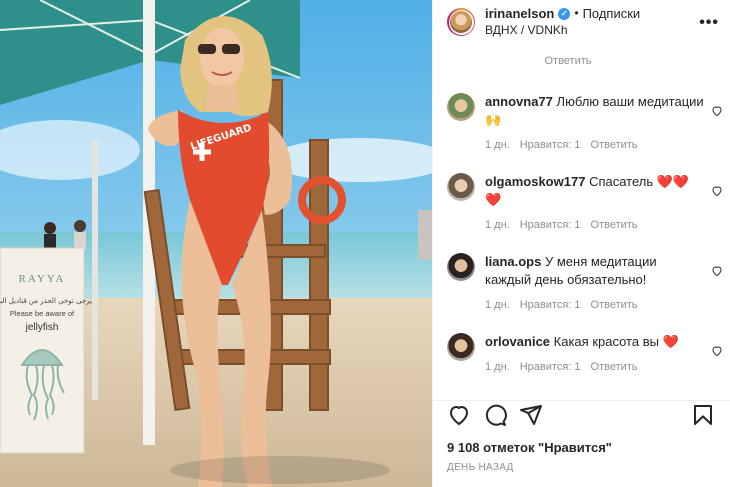 The height and width of the screenshot is (487, 730). I want to click on comment-bubble-icon, so click(495, 415).